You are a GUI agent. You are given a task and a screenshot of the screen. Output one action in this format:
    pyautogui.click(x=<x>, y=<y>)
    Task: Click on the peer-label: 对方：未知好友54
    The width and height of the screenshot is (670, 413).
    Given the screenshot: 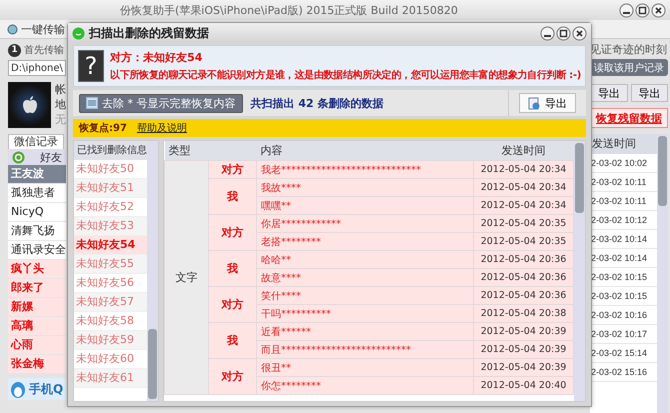 What is the action you would take?
    pyautogui.click(x=157, y=57)
    